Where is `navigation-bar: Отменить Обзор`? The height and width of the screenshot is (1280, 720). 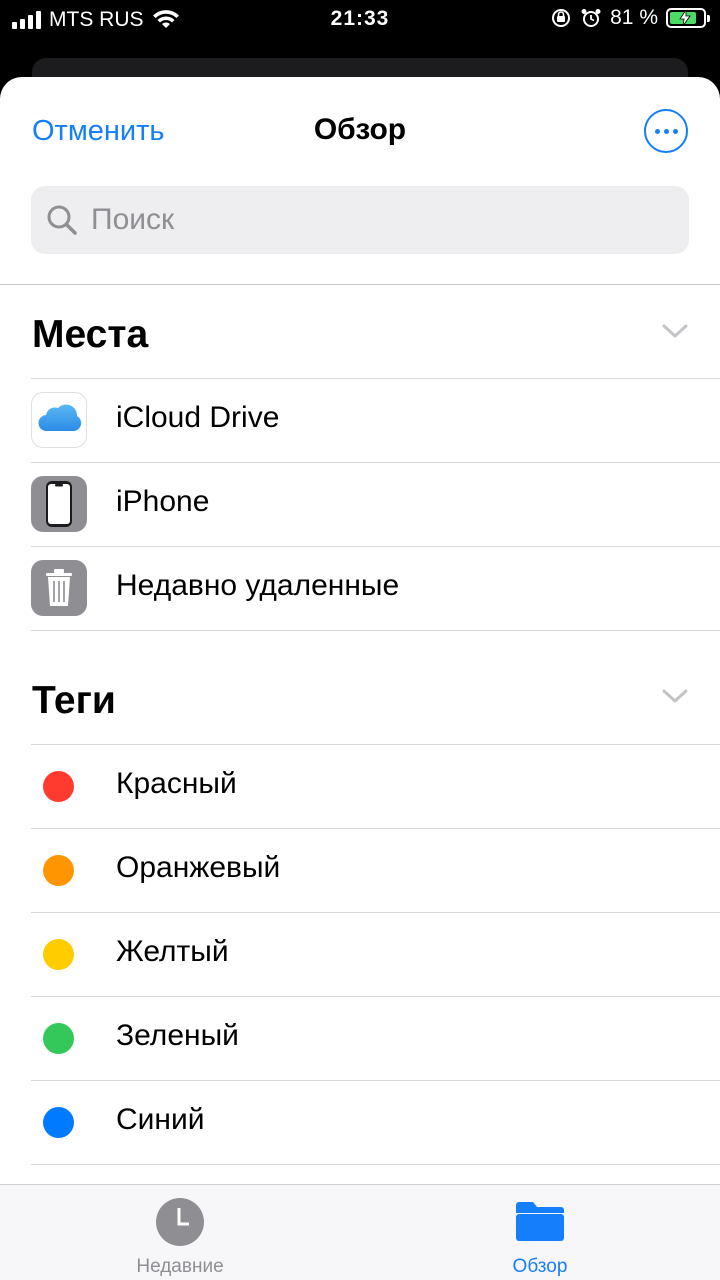 navigation-bar: Отменить Обзор is located at coordinates (360, 132).